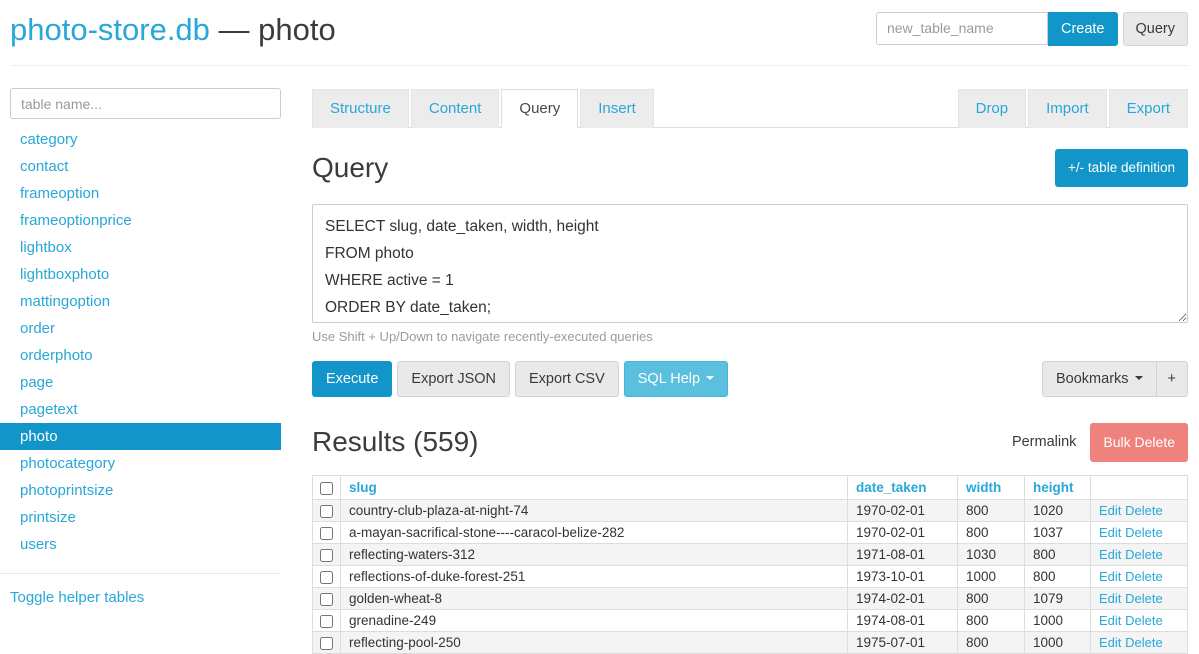 This screenshot has height=654, width=1199. What do you see at coordinates (1057, 487) in the screenshot?
I see `column-header-height: height` at bounding box center [1057, 487].